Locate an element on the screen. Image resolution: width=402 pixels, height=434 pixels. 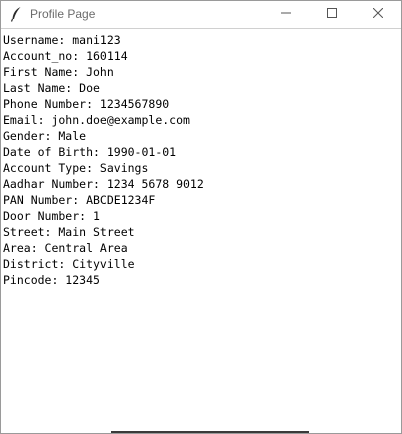
maximize-button is located at coordinates (332, 14).